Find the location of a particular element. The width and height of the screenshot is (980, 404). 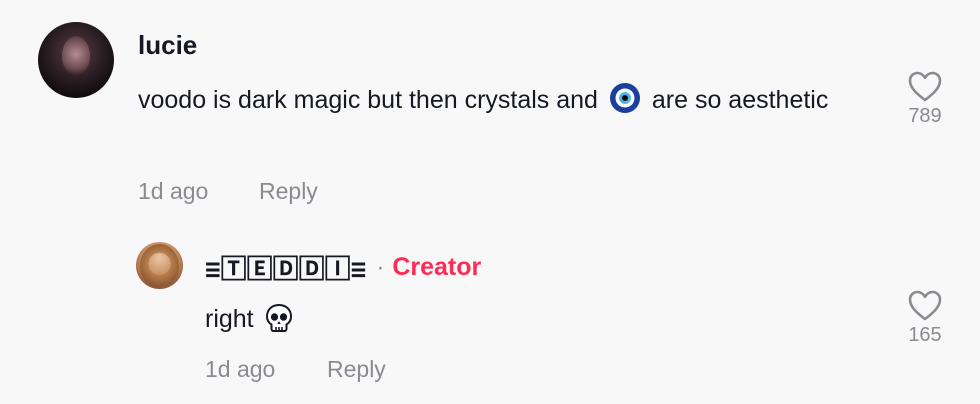

reply-username: ≡🅃🄴🄳🄳🄸≡ is located at coordinates (285, 267).